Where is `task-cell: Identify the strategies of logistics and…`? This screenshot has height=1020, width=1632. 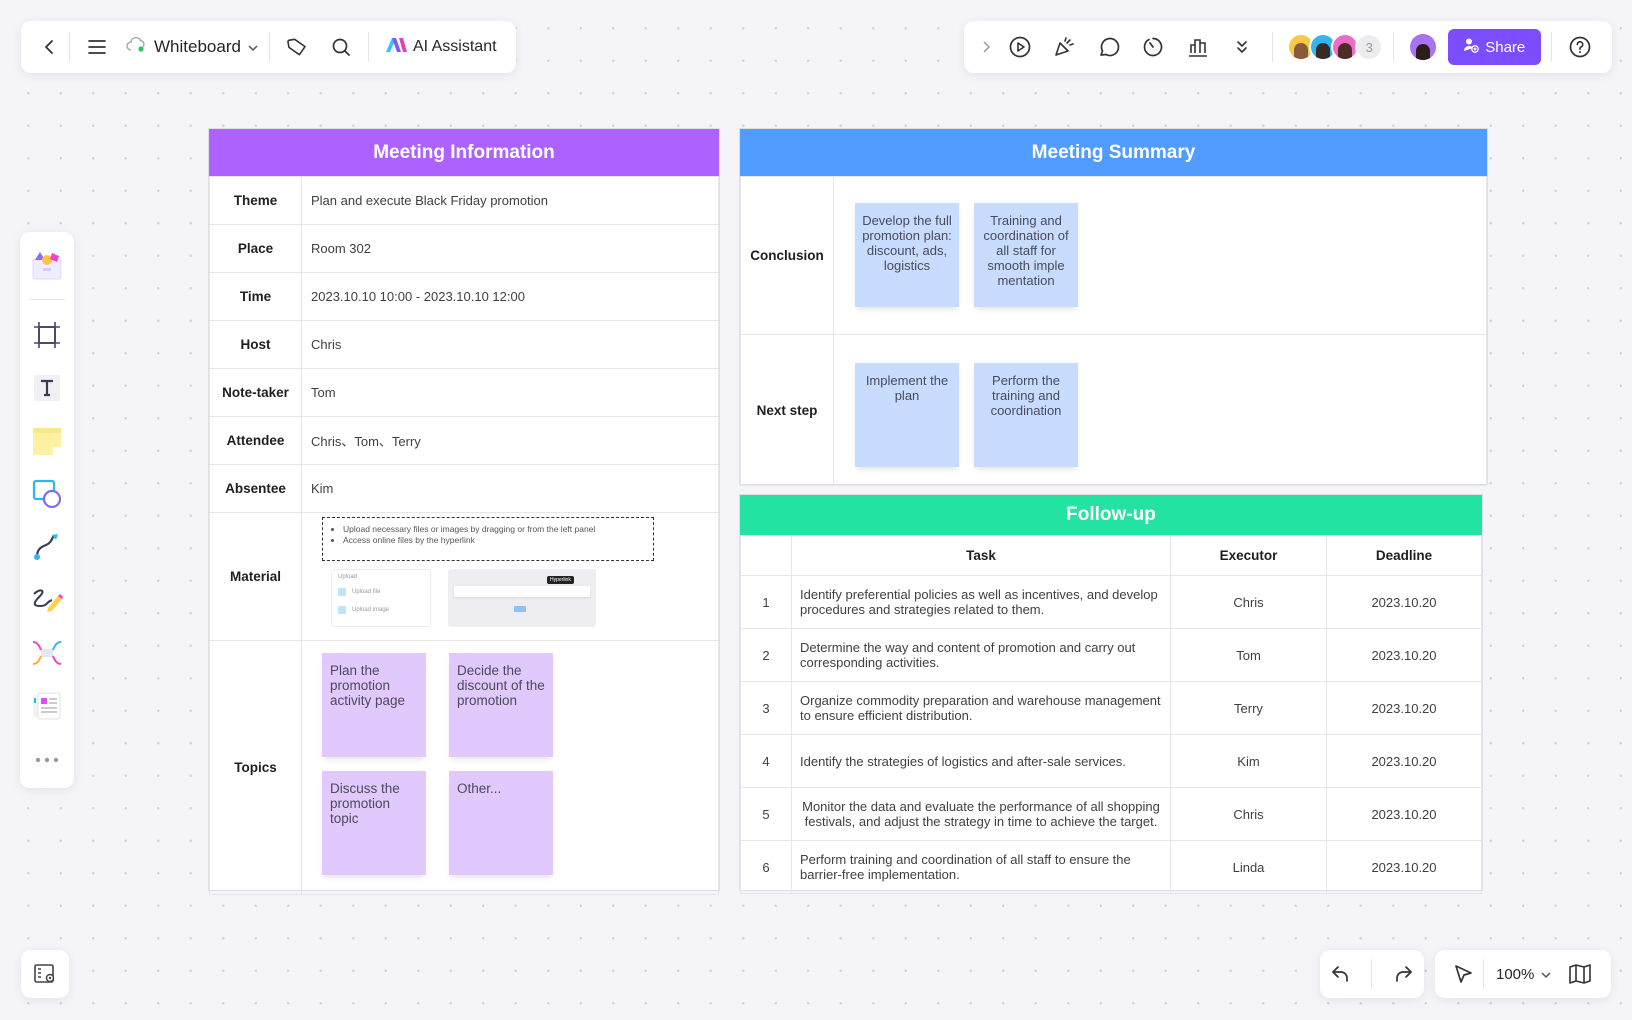 task-cell: Identify the strategies of logistics and… is located at coordinates (981, 761).